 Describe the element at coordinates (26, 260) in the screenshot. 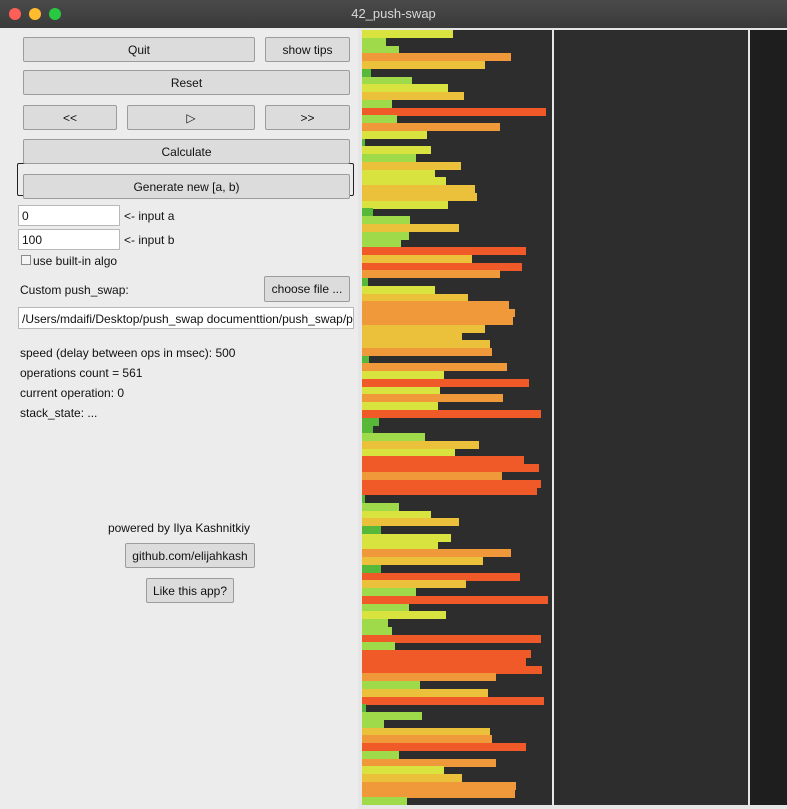

I see `builtin-algo-checkbox` at that location.